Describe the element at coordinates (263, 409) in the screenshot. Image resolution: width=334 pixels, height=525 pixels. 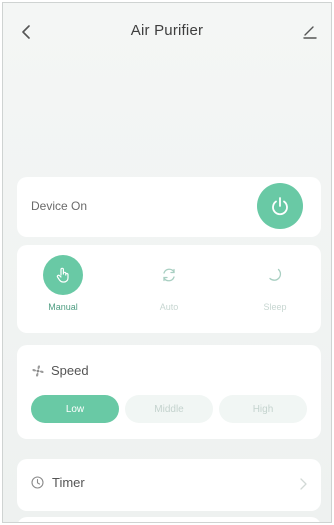
I see `speed-high-button: High` at that location.